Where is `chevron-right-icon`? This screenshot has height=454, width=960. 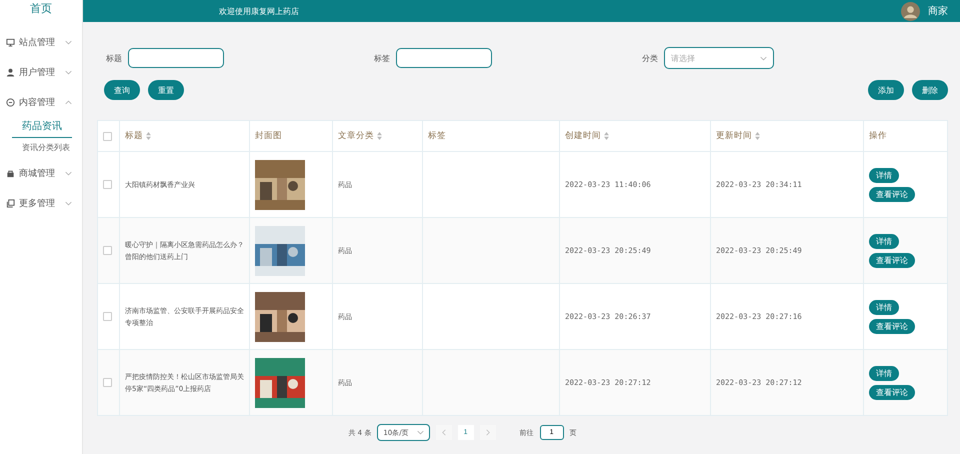
chevron-right-icon is located at coordinates (488, 432).